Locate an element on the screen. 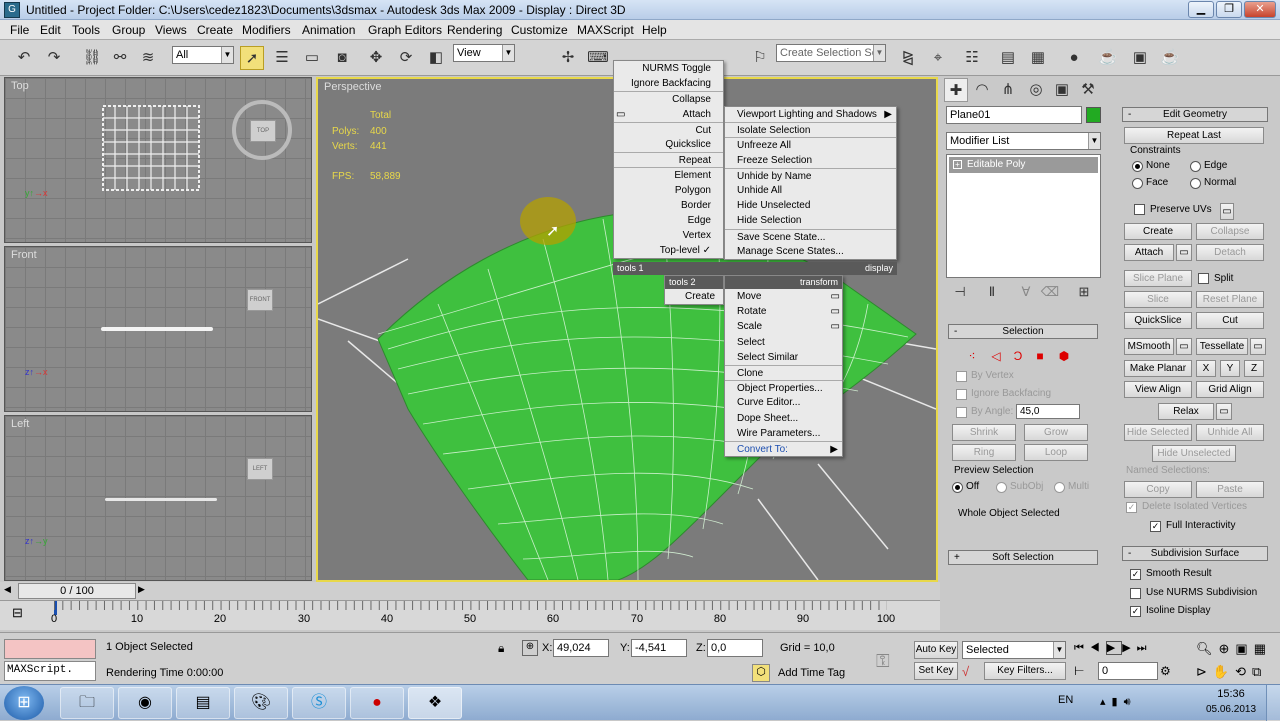  curve-editor-icon: ▤ is located at coordinates (1008, 58).